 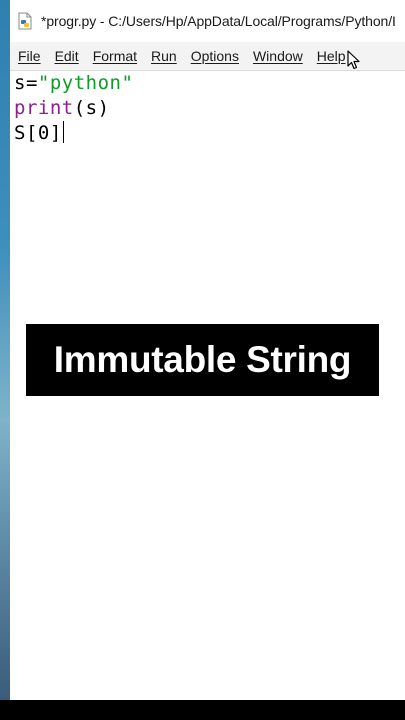 What do you see at coordinates (115, 56) in the screenshot?
I see `menu-format: Format` at bounding box center [115, 56].